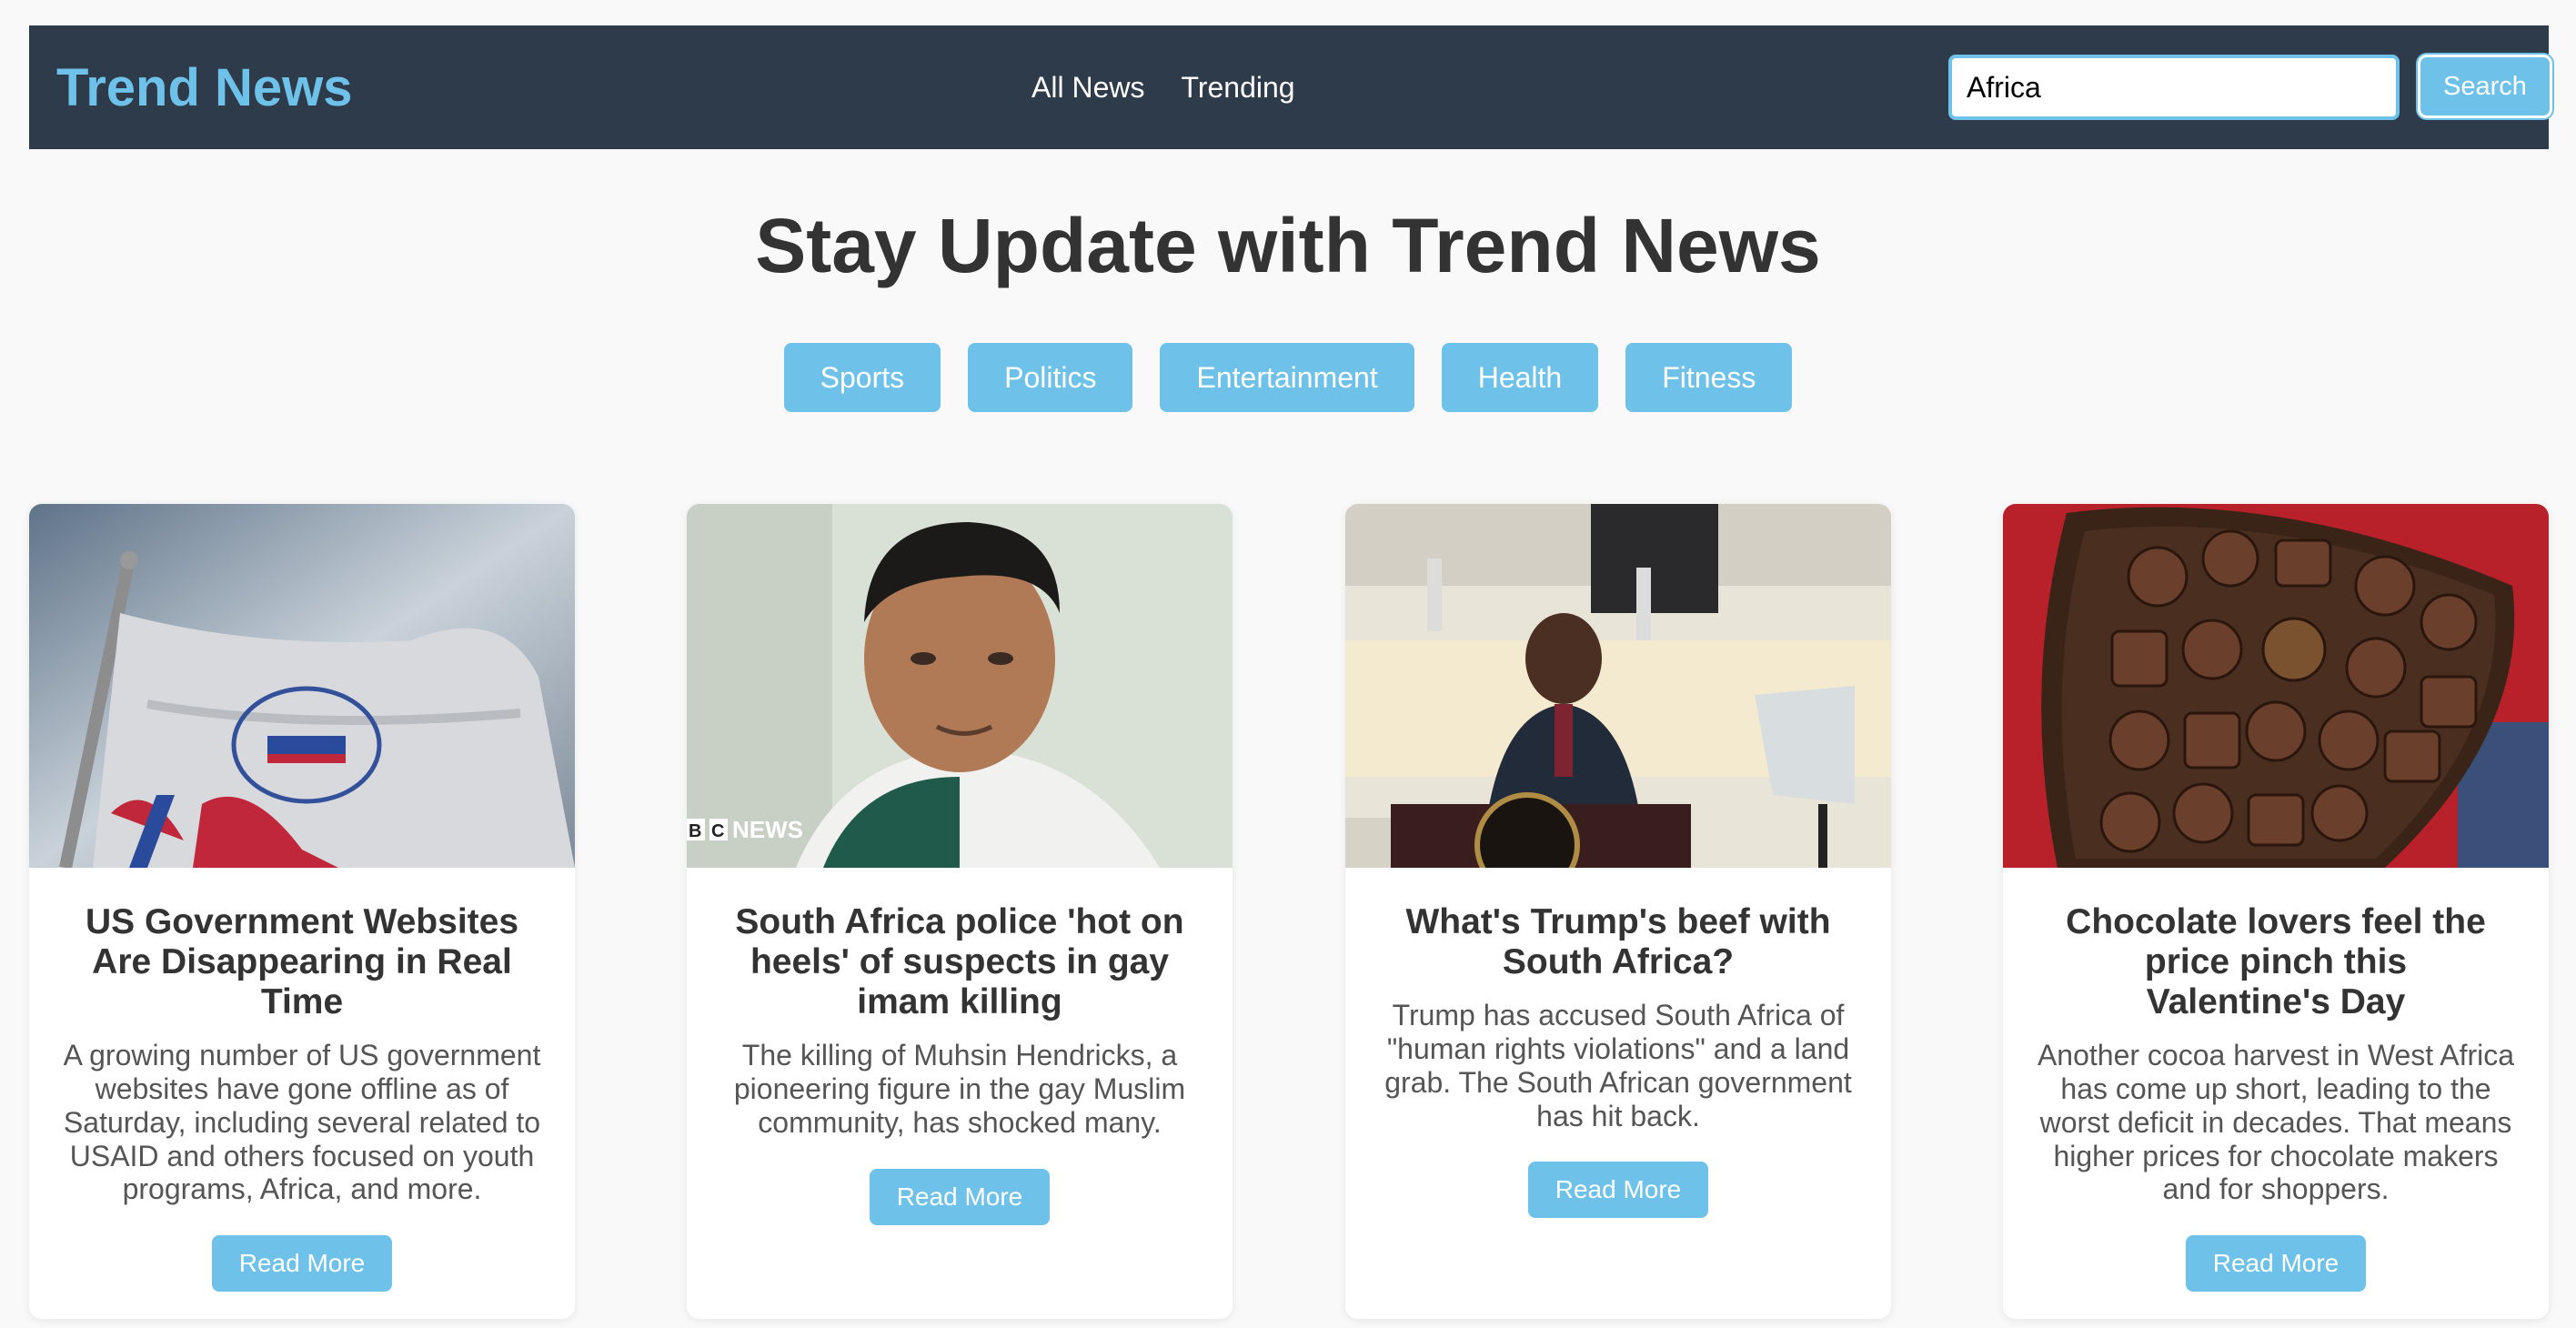 The image size is (2576, 1328). I want to click on category-entertainment-button: Entertainment, so click(1287, 377).